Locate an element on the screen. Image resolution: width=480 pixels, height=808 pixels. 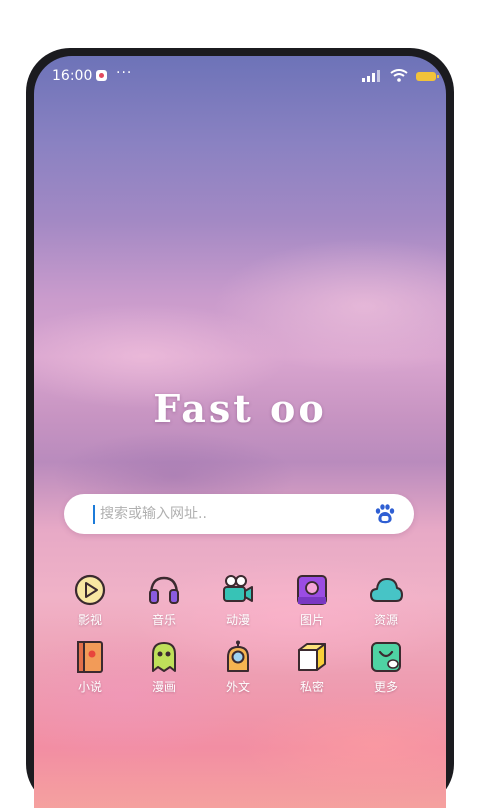
image-icon is located at coordinates (312, 590).